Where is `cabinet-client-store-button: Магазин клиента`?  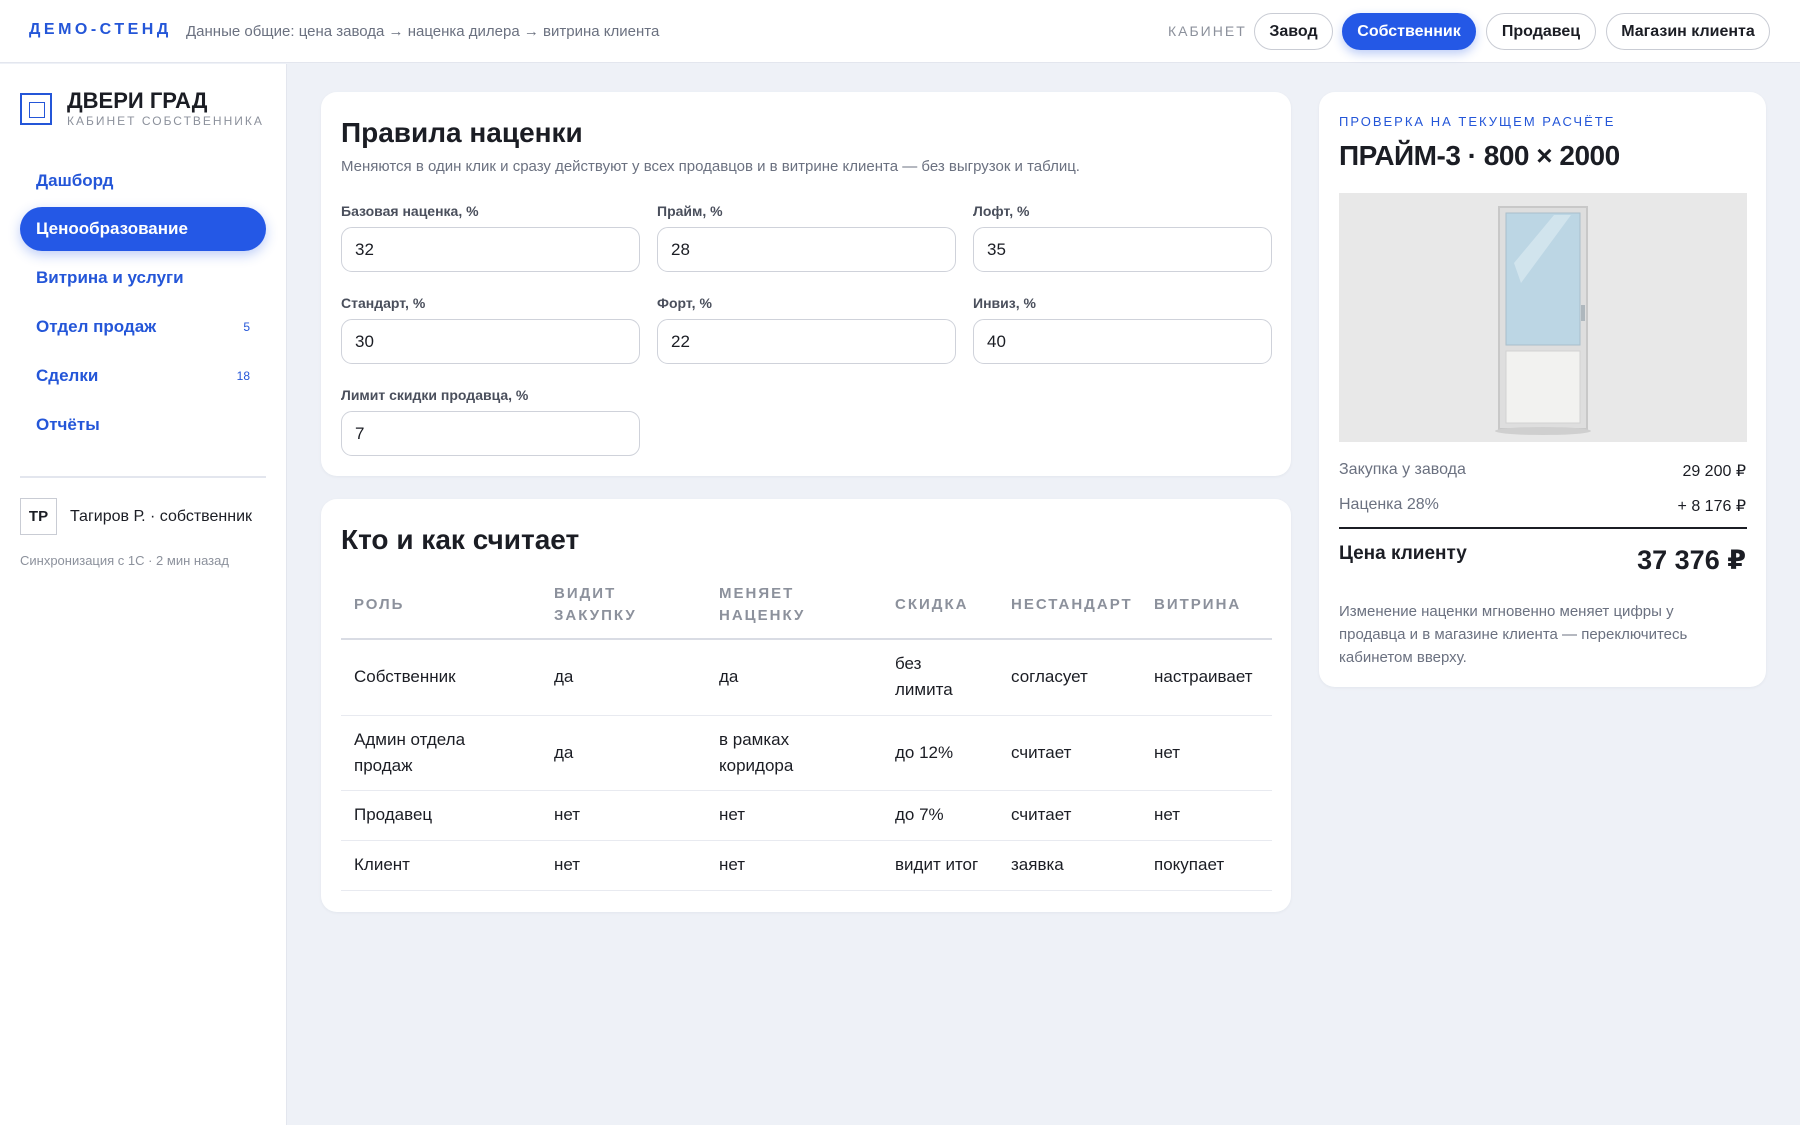
cabinet-client-store-button: Магазин клиента is located at coordinates (1688, 31).